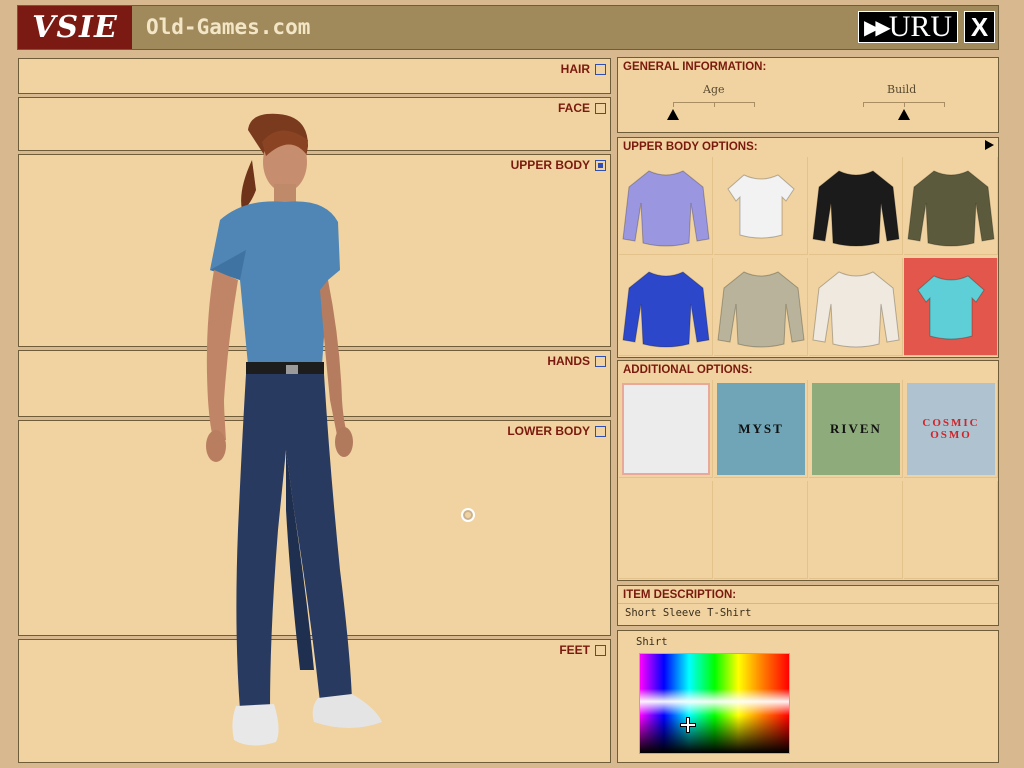 The height and width of the screenshot is (768, 1024). I want to click on garment-option-olive-hoodie, so click(951, 206).